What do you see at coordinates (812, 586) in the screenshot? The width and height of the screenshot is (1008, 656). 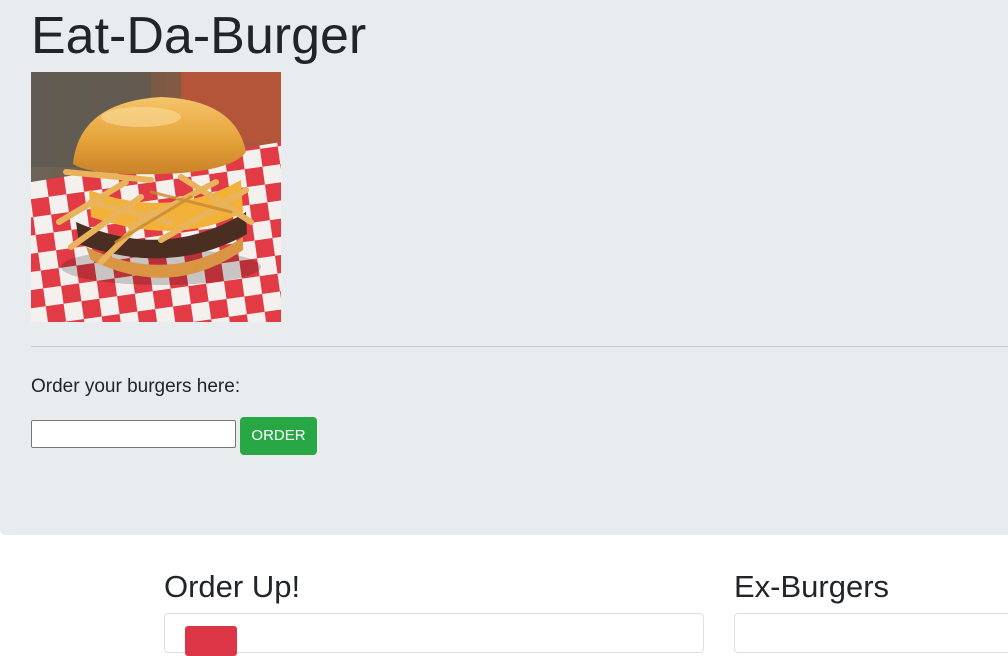 I see `ex-burgers-heading: Ex-Burgers` at bounding box center [812, 586].